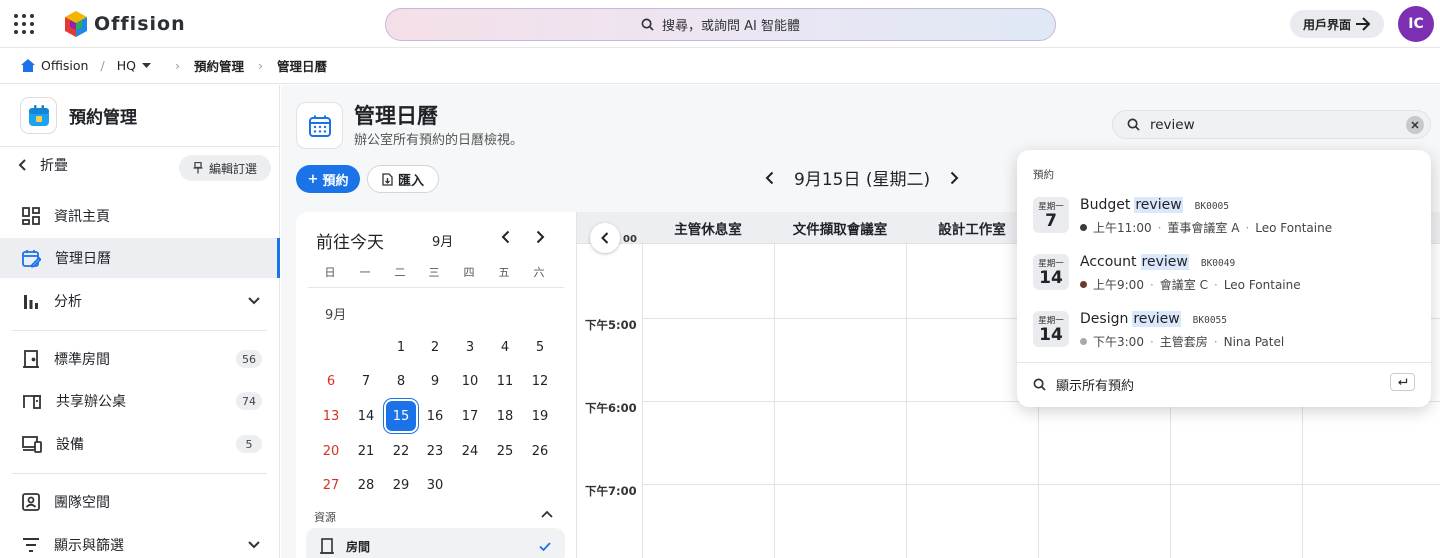  What do you see at coordinates (140, 401) in the screenshot?
I see `sidebar-item-shared-desks: 共享辦公桌 74` at bounding box center [140, 401].